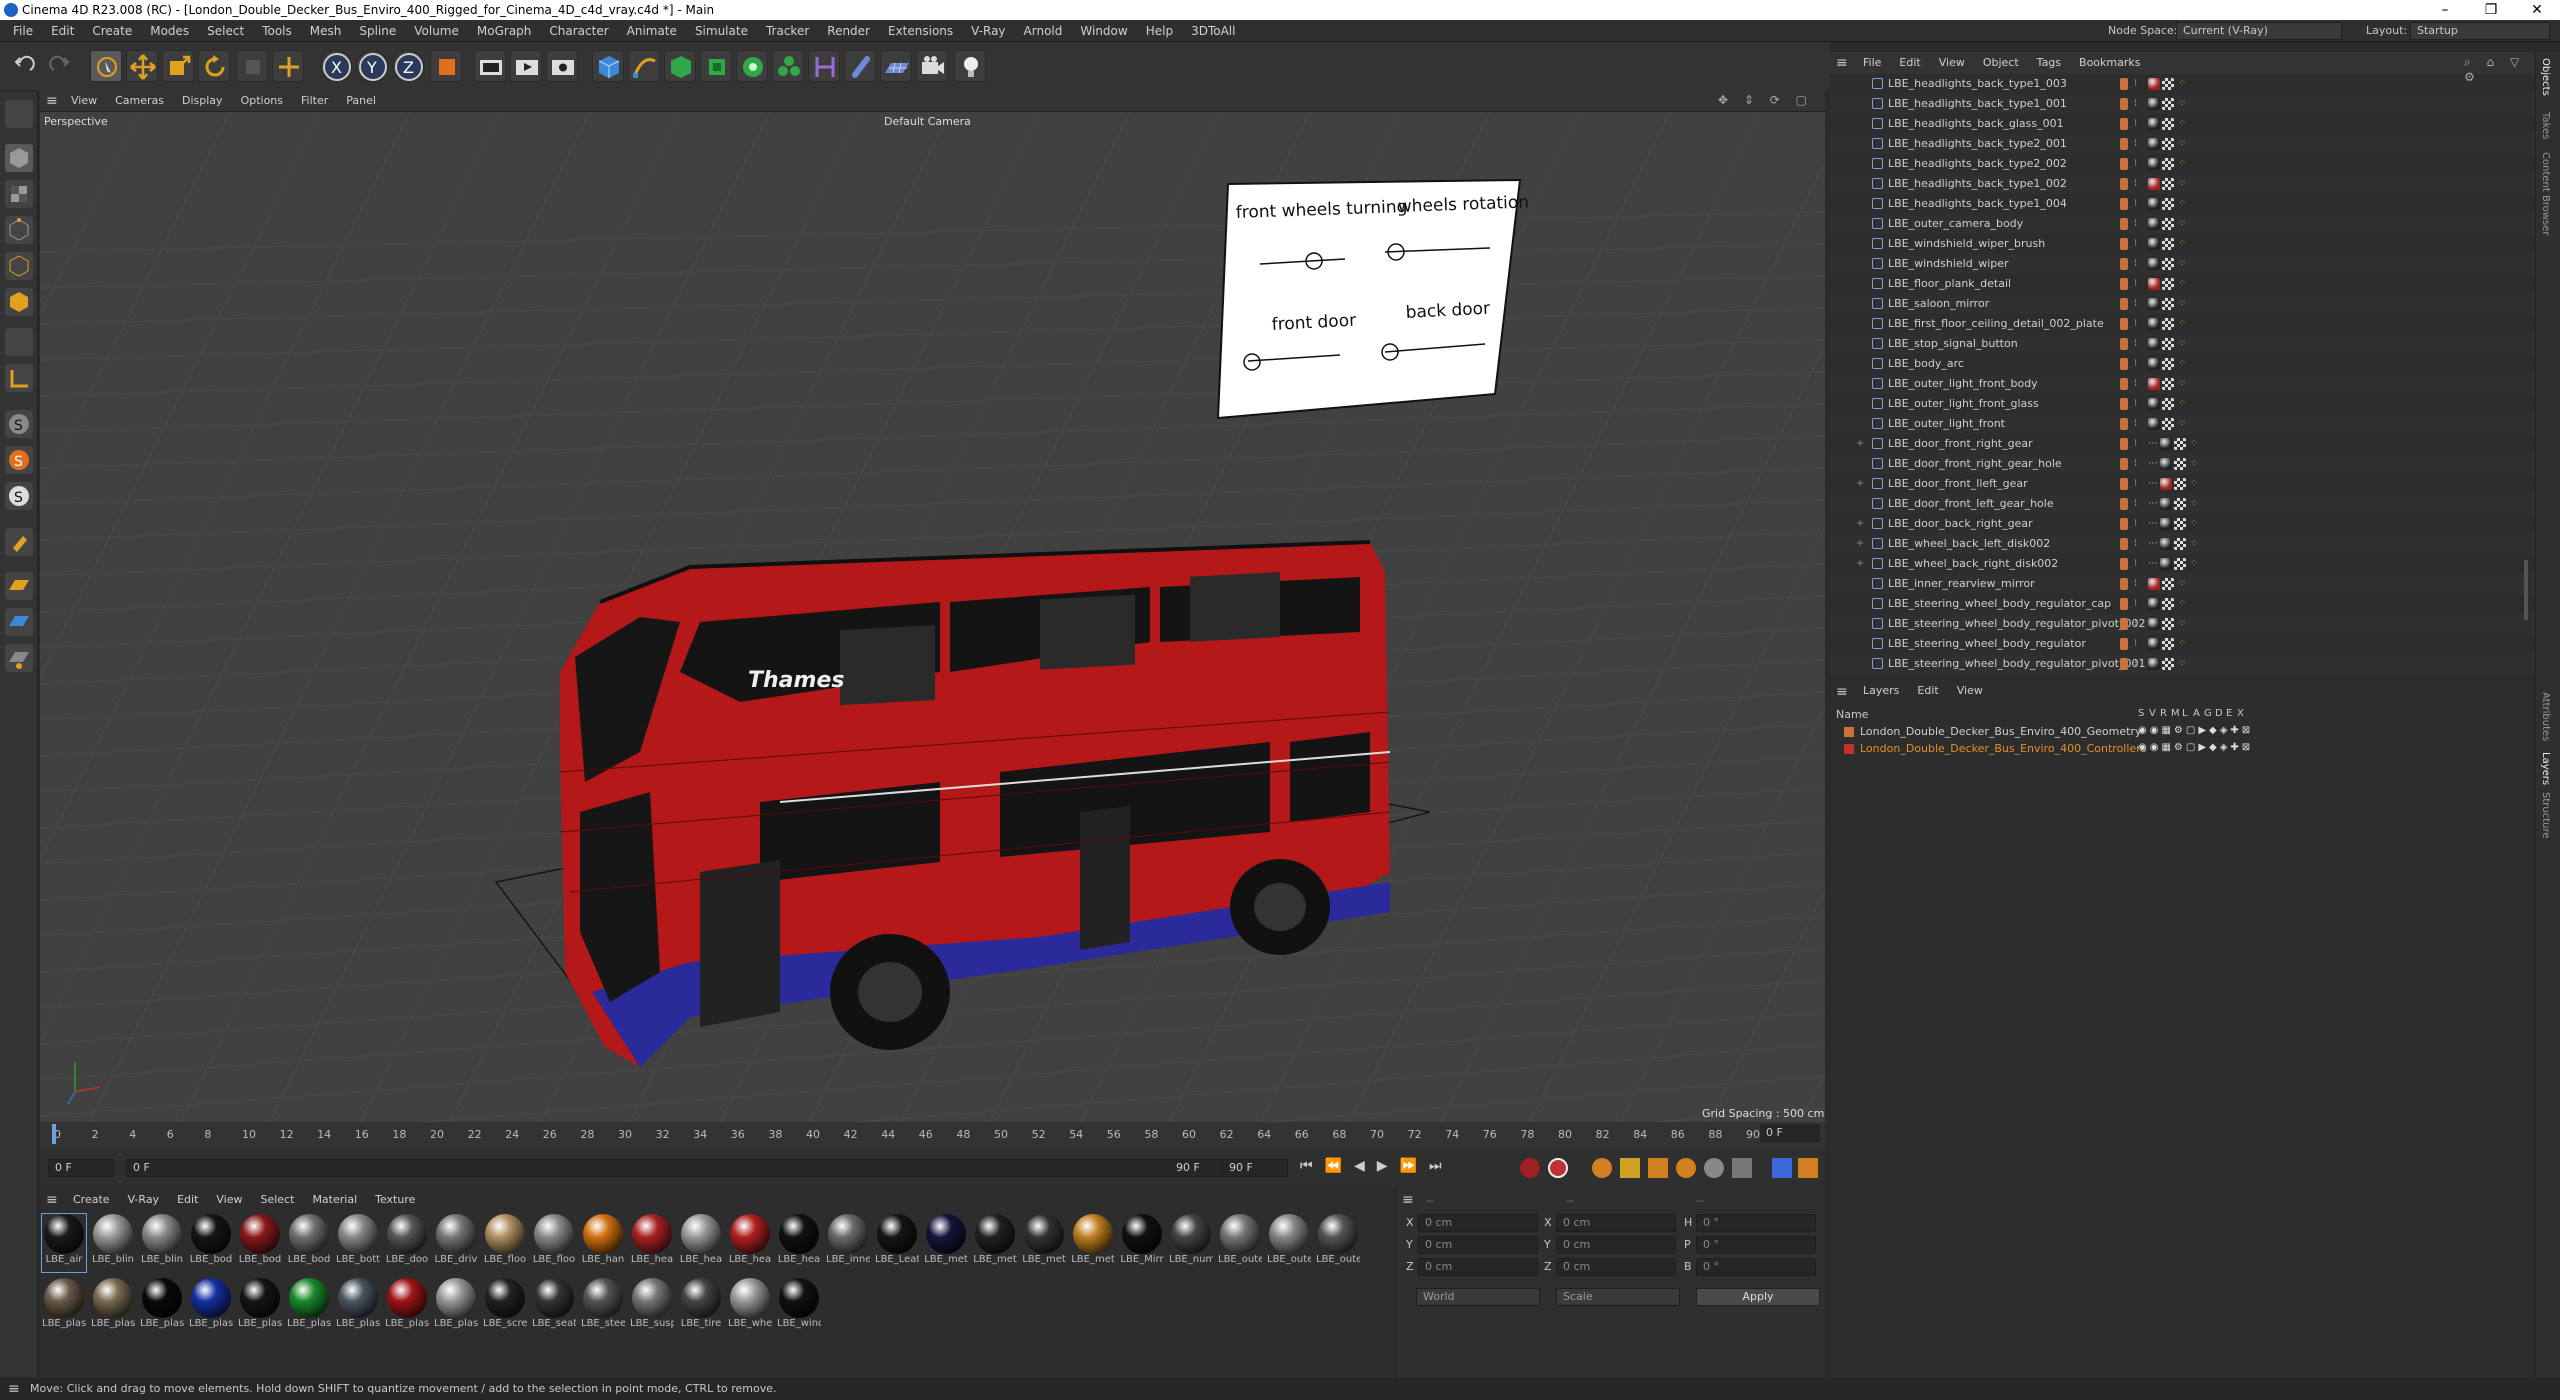 The width and height of the screenshot is (2560, 1400). What do you see at coordinates (2259, 31) in the screenshot?
I see `nodespace-select: Current (V-Ray)` at bounding box center [2259, 31].